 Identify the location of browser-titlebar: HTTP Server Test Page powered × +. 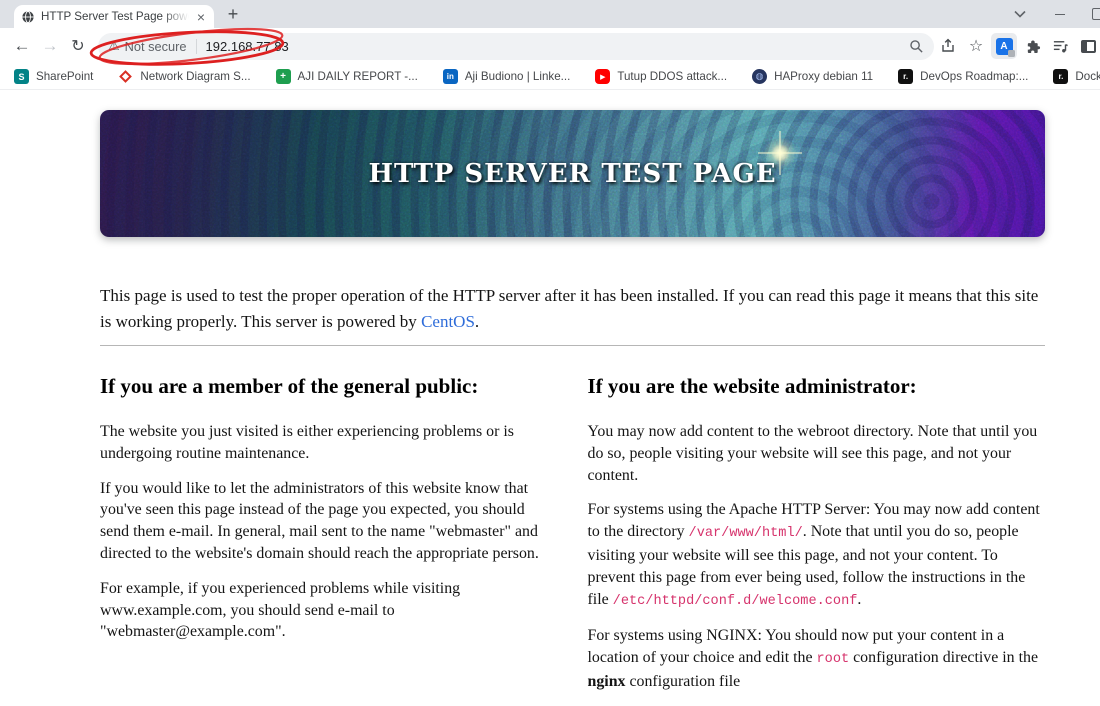
(550, 14).